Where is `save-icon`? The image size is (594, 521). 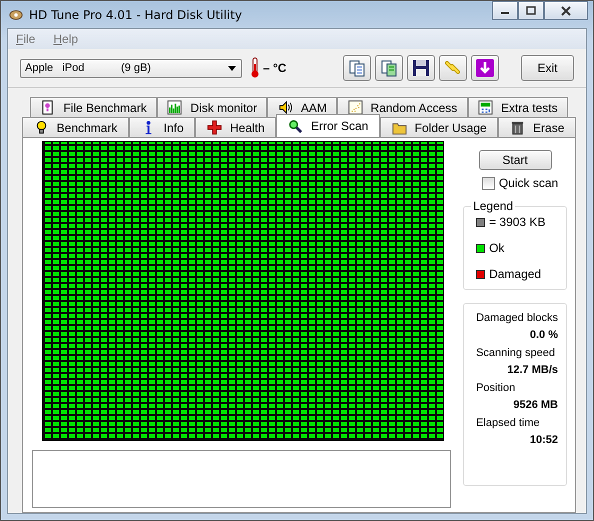
save-icon is located at coordinates (421, 68).